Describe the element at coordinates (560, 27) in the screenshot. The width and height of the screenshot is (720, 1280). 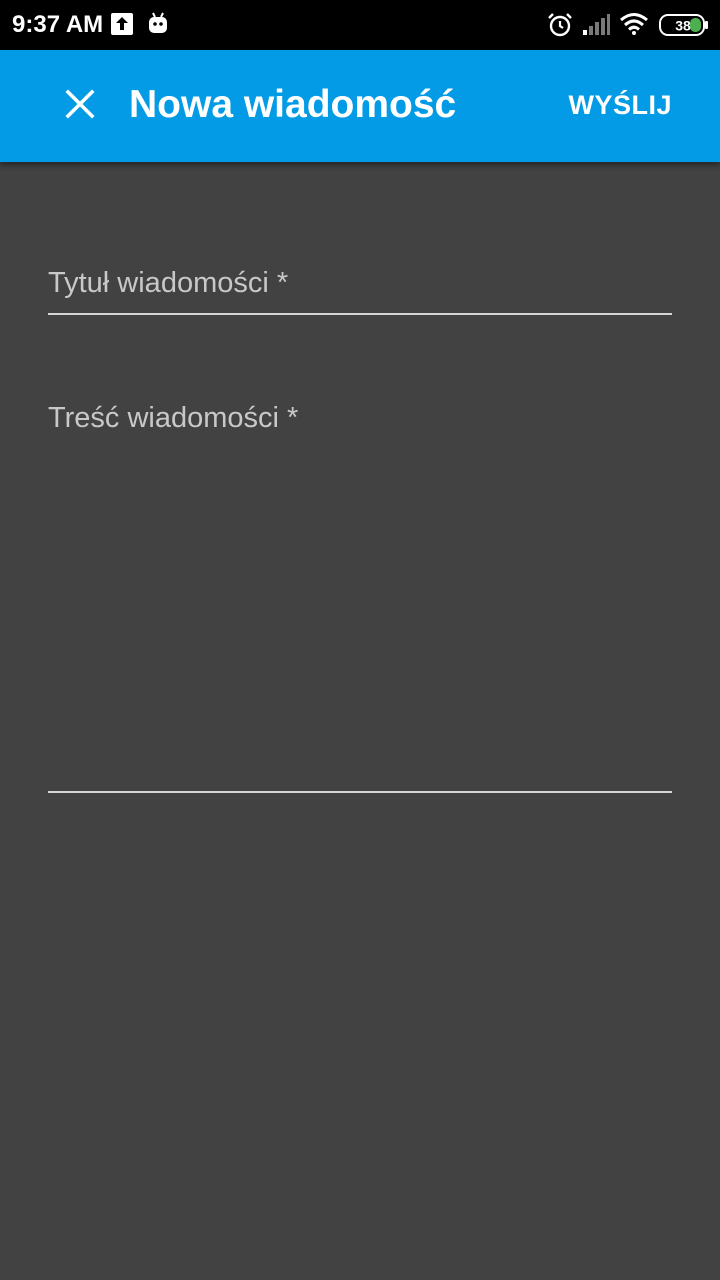
I see `alarm-icon` at that location.